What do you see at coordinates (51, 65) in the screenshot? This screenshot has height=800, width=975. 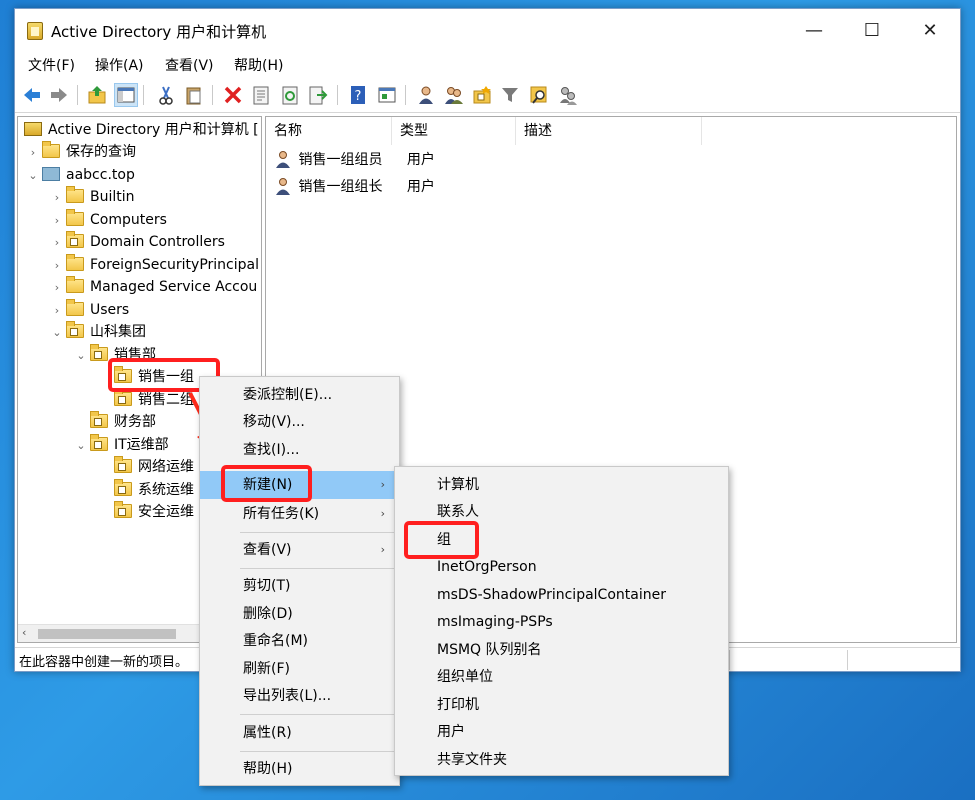 I see `menu-file: 文件(F)` at bounding box center [51, 65].